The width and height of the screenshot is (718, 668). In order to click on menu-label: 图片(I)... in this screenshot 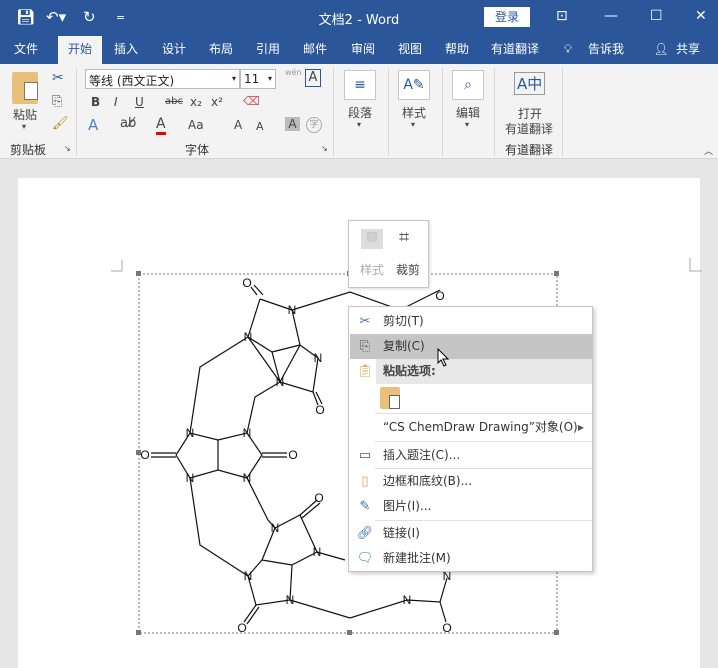, I will do `click(407, 506)`.